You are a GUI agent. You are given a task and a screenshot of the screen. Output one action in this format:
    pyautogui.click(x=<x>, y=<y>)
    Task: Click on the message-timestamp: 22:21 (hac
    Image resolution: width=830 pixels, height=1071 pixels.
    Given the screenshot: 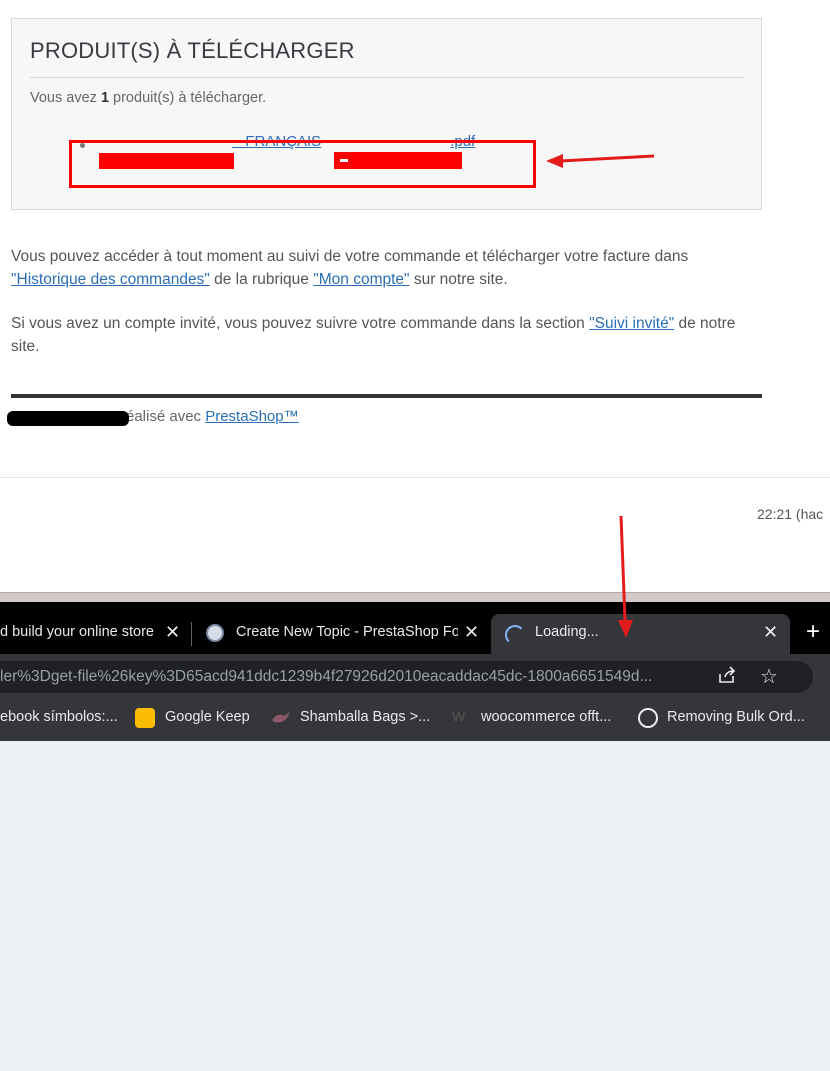 What is the action you would take?
    pyautogui.click(x=790, y=514)
    